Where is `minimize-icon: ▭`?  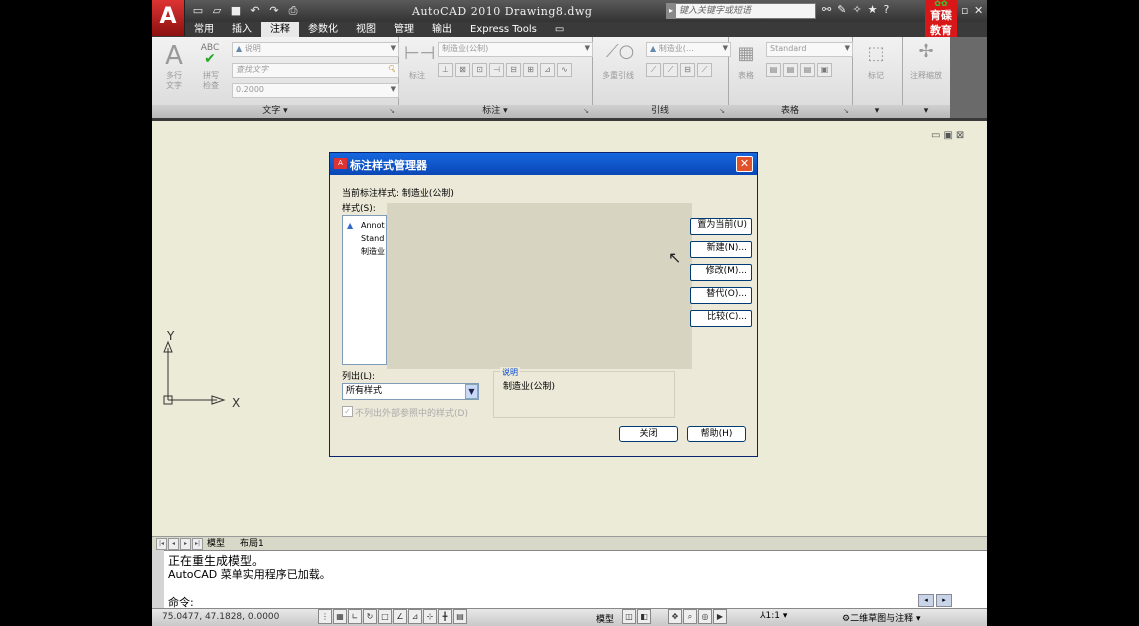
minimize-icon: ▭ is located at coordinates (935, 135).